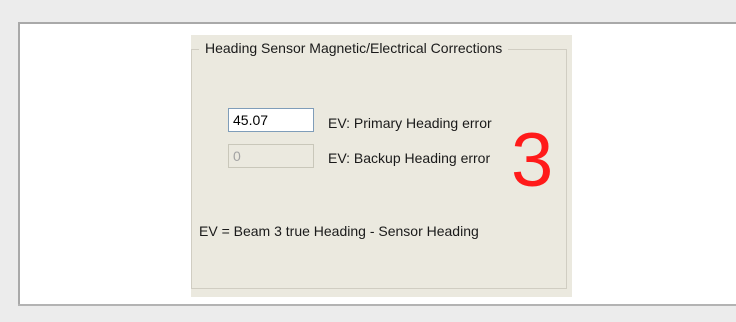  What do you see at coordinates (409, 158) in the screenshot?
I see `backup-heading-error-label: EV: Backup Heading error` at bounding box center [409, 158].